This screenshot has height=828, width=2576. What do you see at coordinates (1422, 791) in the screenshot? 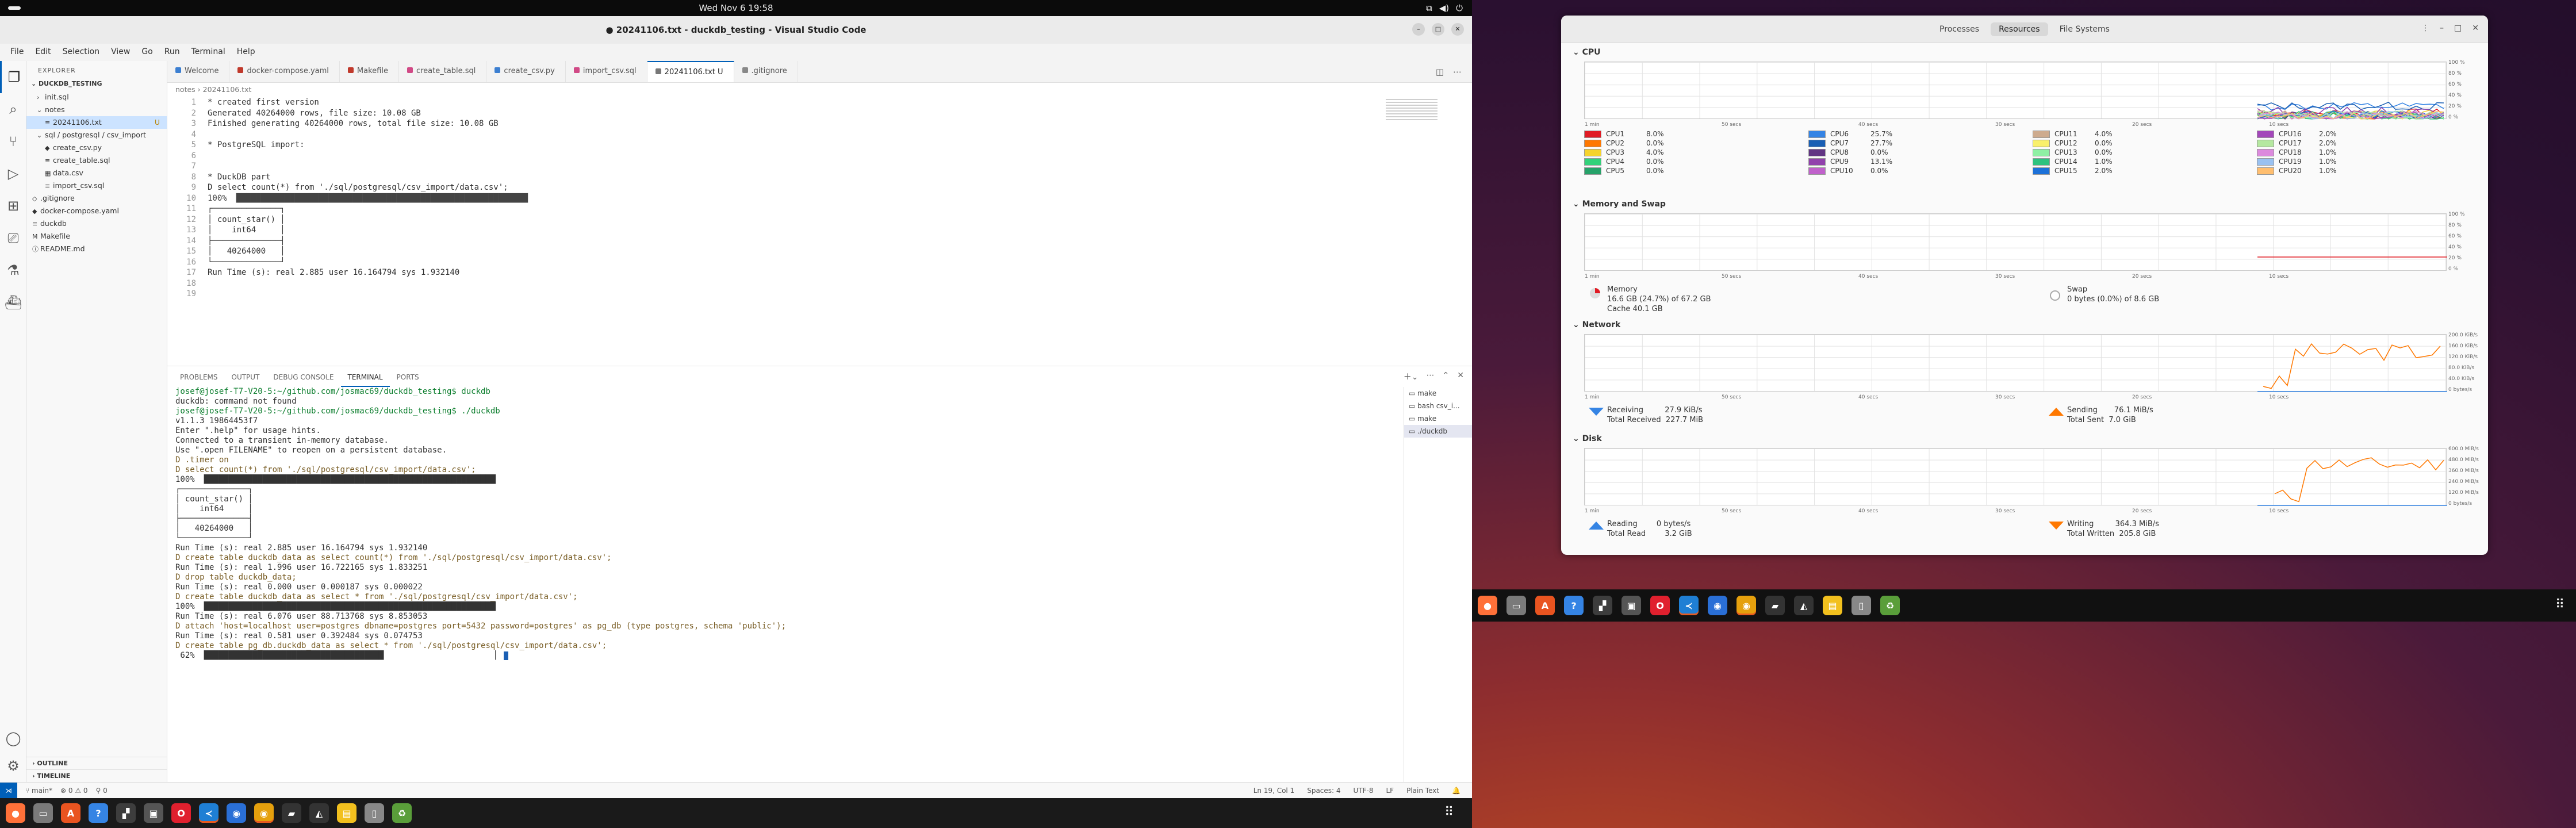
I see `language-mode: Plain Text` at bounding box center [1422, 791].